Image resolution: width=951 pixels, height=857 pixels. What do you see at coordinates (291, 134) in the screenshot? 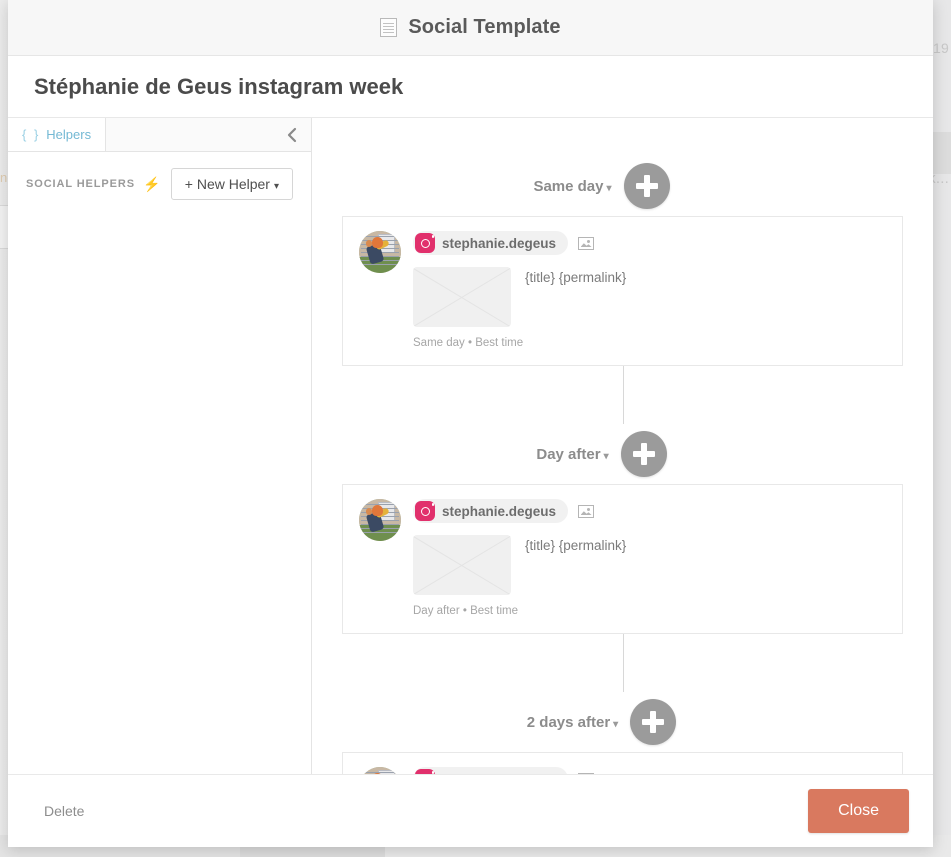
I see `chevron-left-icon` at bounding box center [291, 134].